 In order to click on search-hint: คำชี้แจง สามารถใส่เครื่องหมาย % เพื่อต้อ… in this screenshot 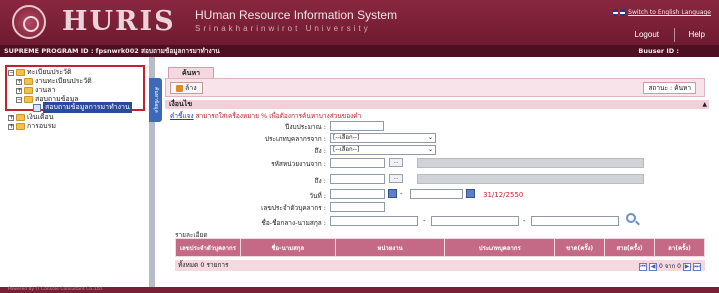, I will do `click(265, 116)`.